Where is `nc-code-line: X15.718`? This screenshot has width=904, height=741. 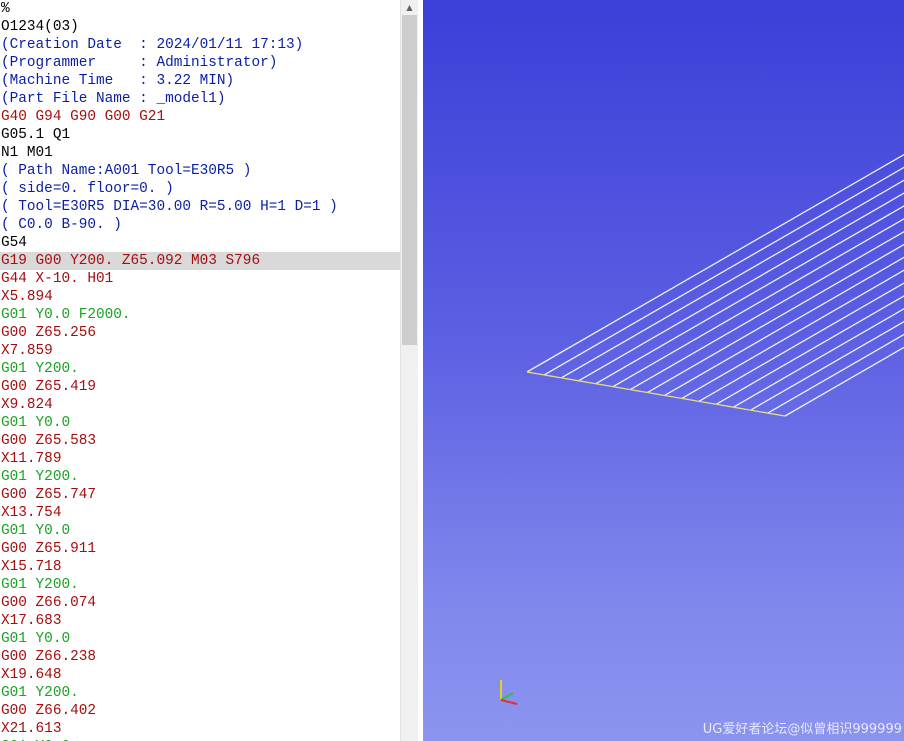
nc-code-line: X15.718 is located at coordinates (200, 567).